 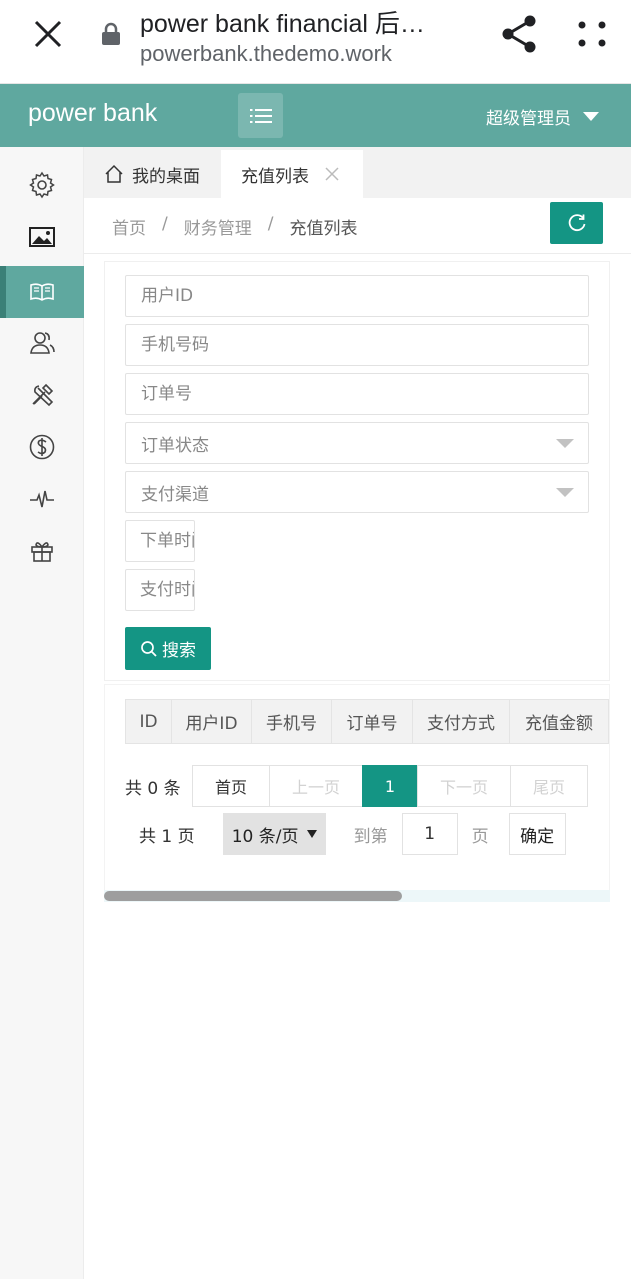 I want to click on horizontal-scrollbar, so click(x=357, y=896).